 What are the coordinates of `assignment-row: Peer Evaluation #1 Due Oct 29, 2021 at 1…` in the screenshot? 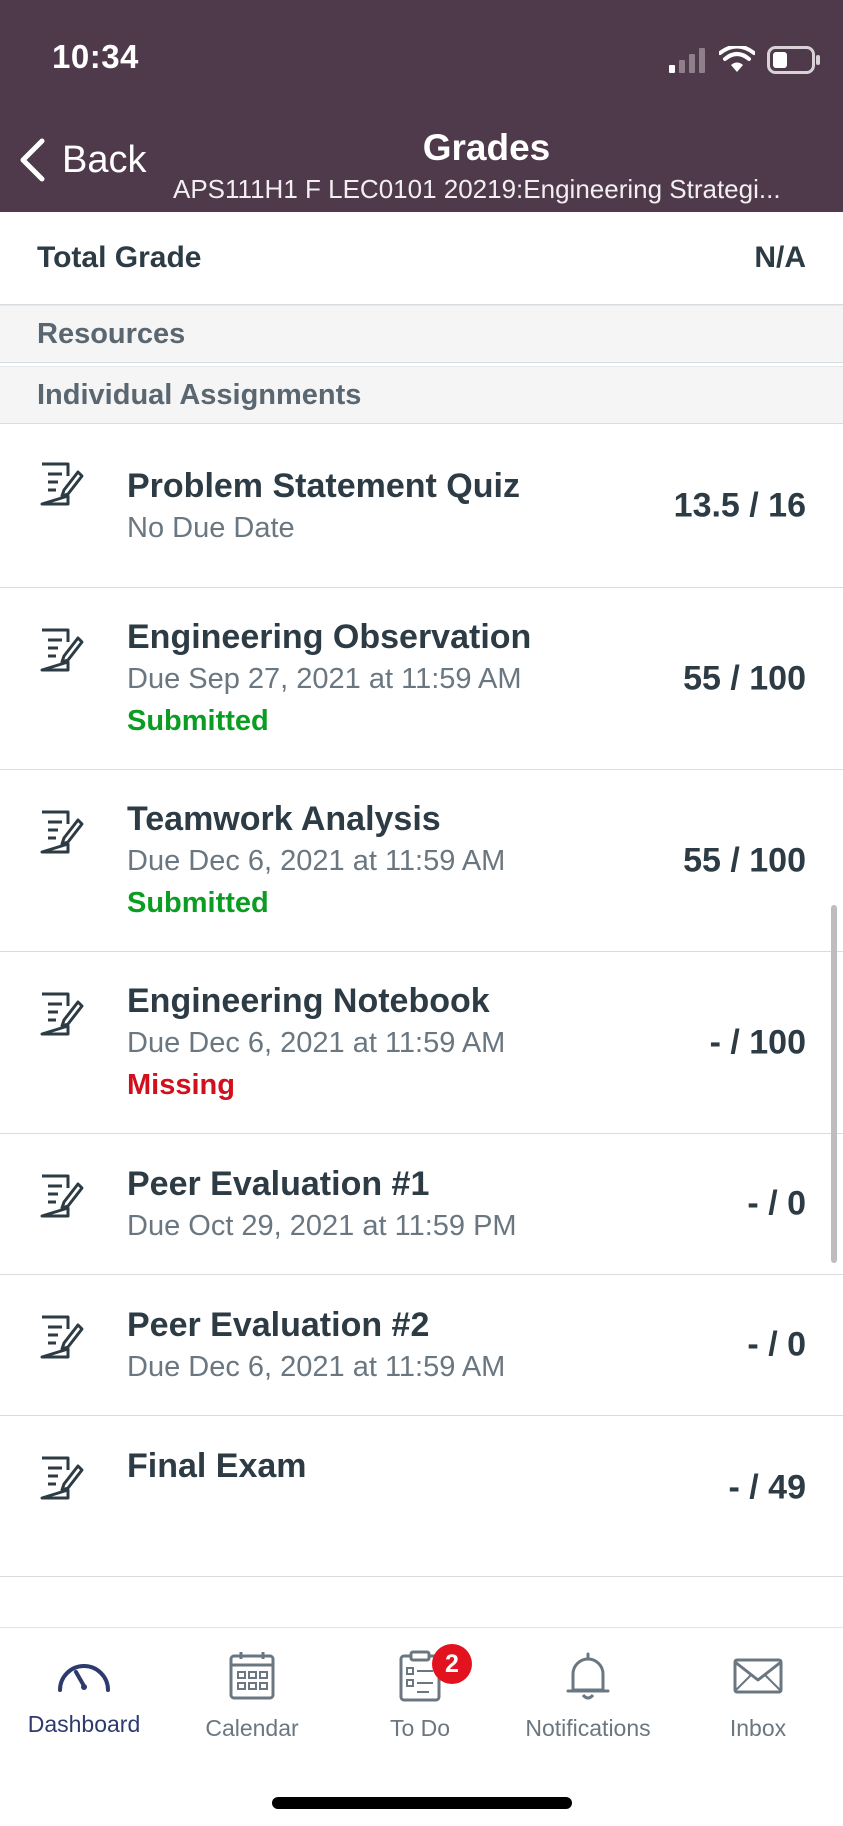 It's located at (421, 1204).